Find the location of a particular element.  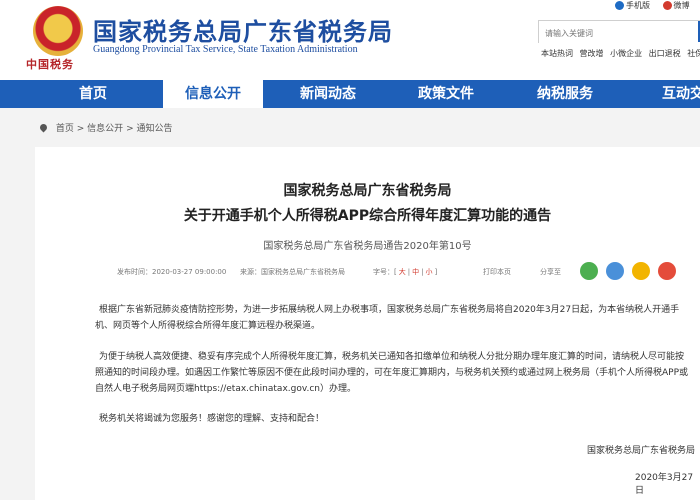

nav-policy: 政策文件 is located at coordinates (446, 94).